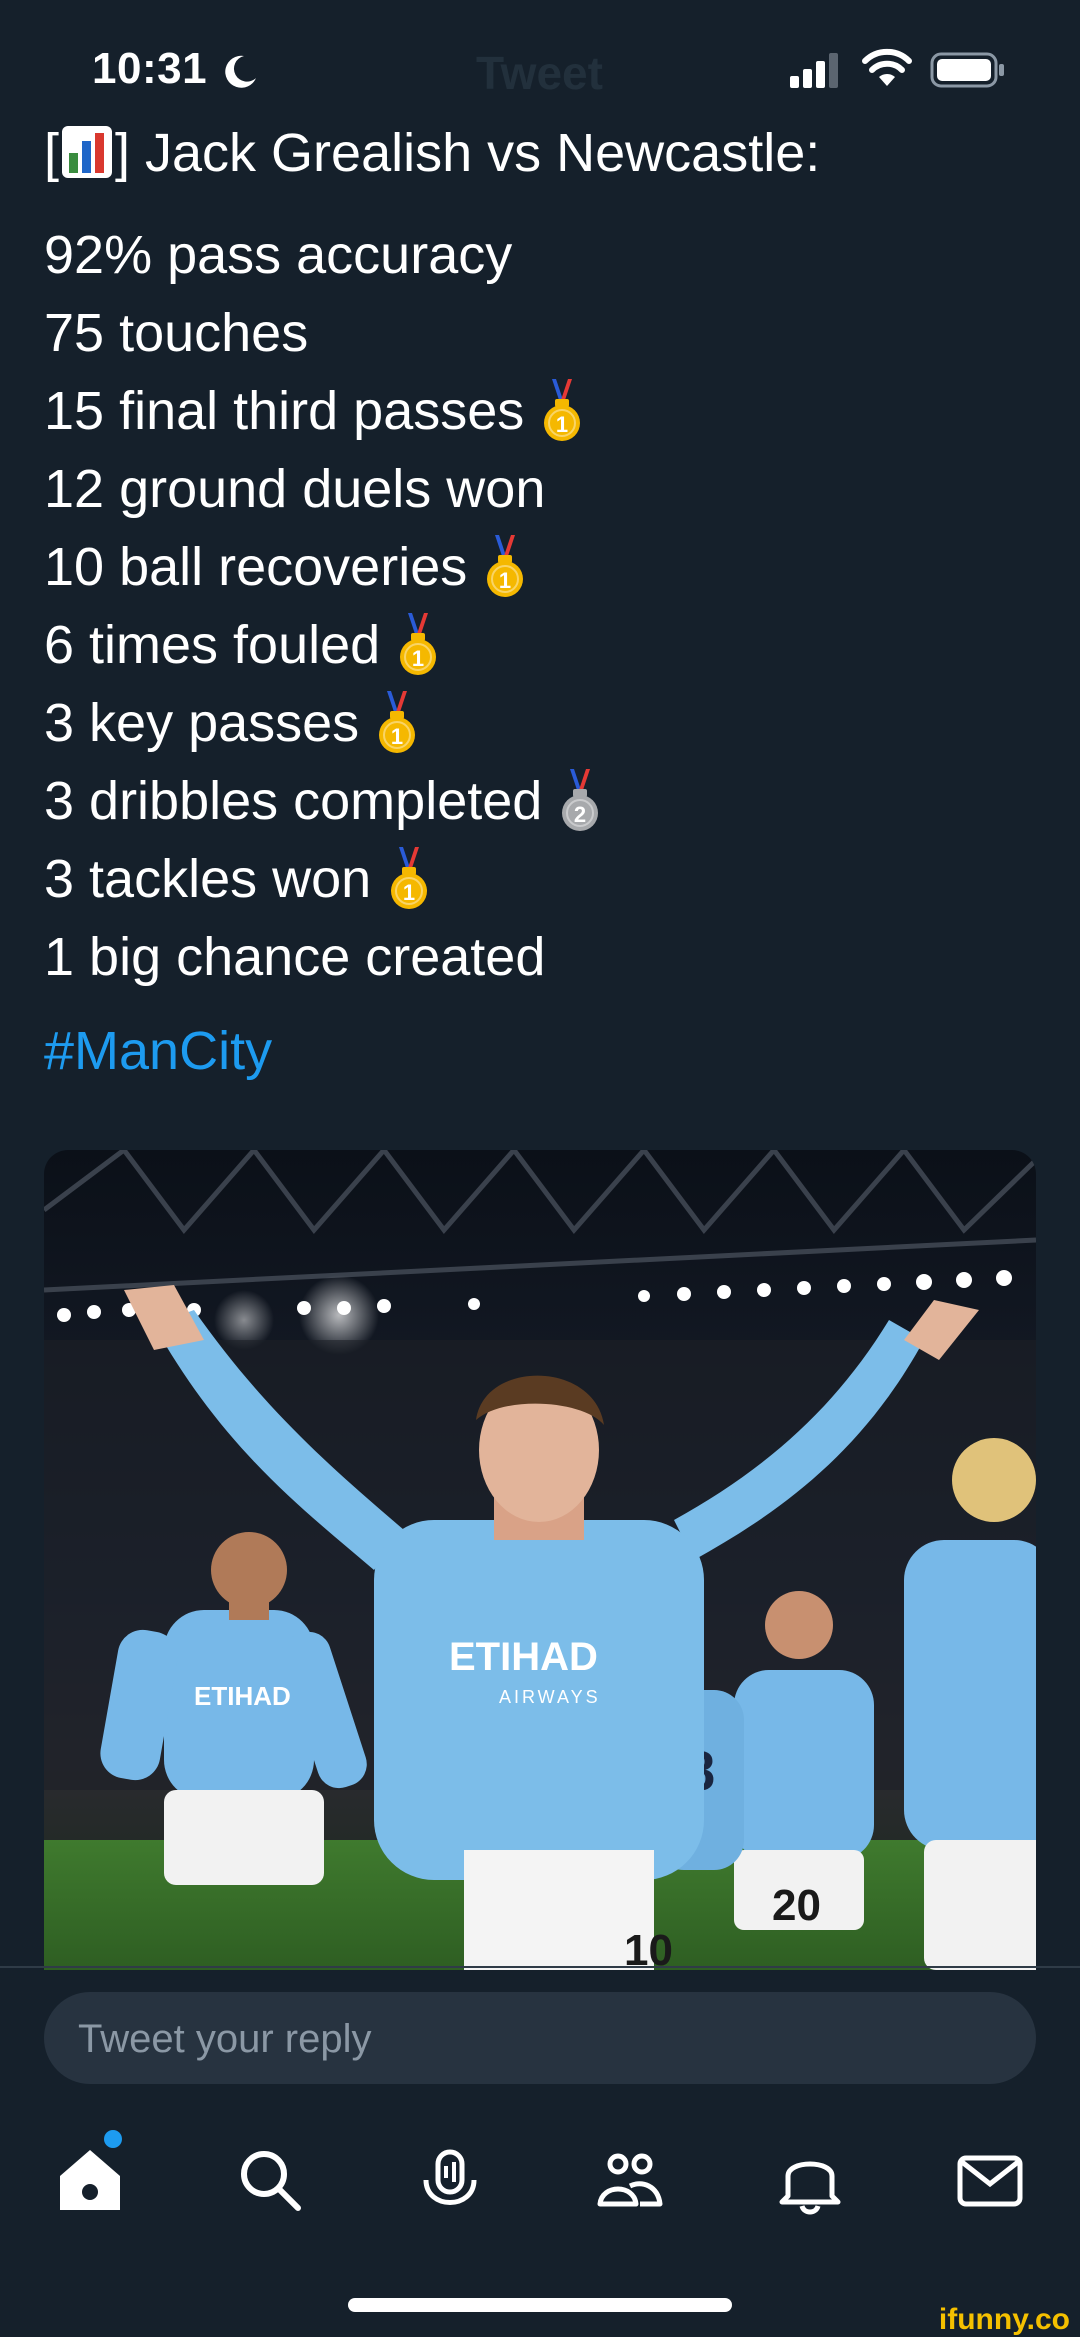  What do you see at coordinates (52, 153) in the screenshot?
I see `headline-bracket-open: [` at bounding box center [52, 153].